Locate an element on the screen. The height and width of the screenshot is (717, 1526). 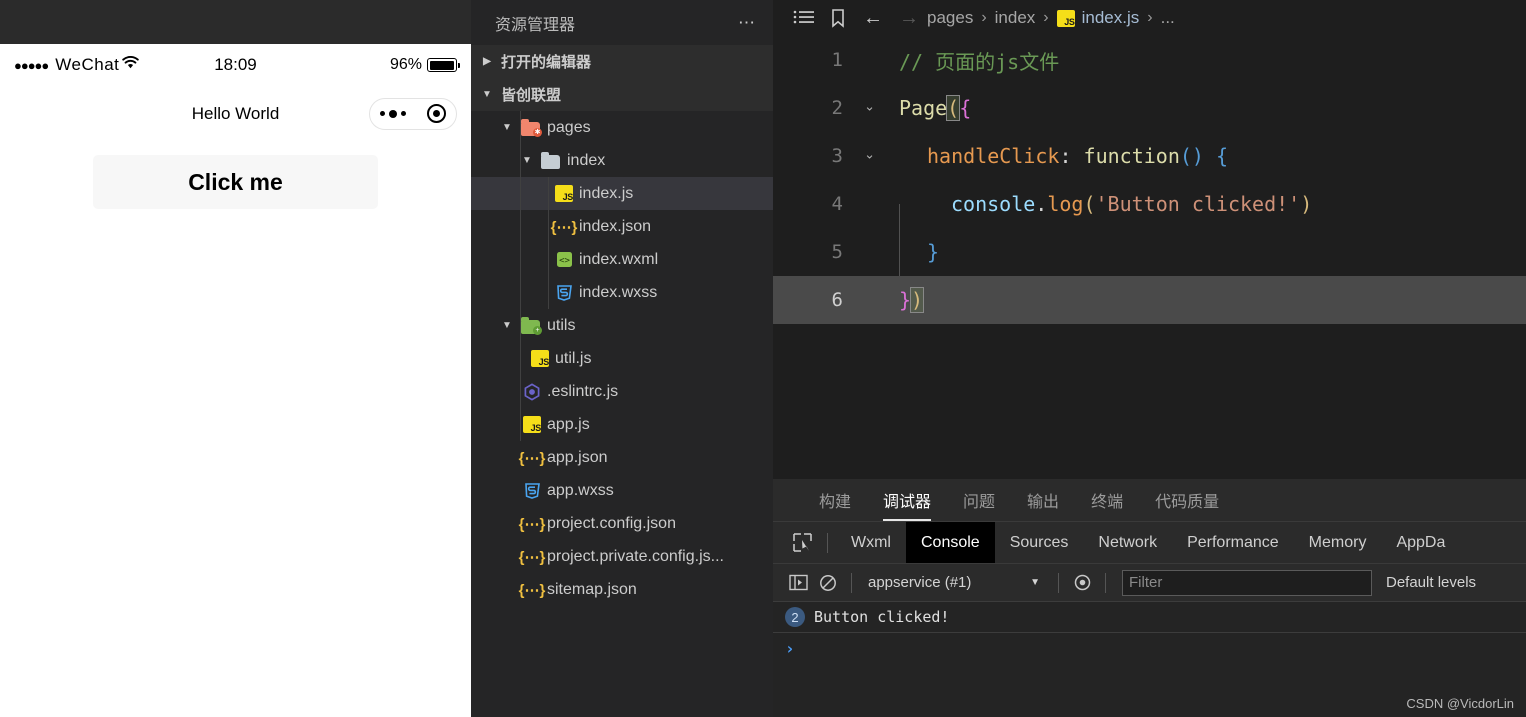
devtab-appdata: AppDa is located at coordinates (1420, 543).